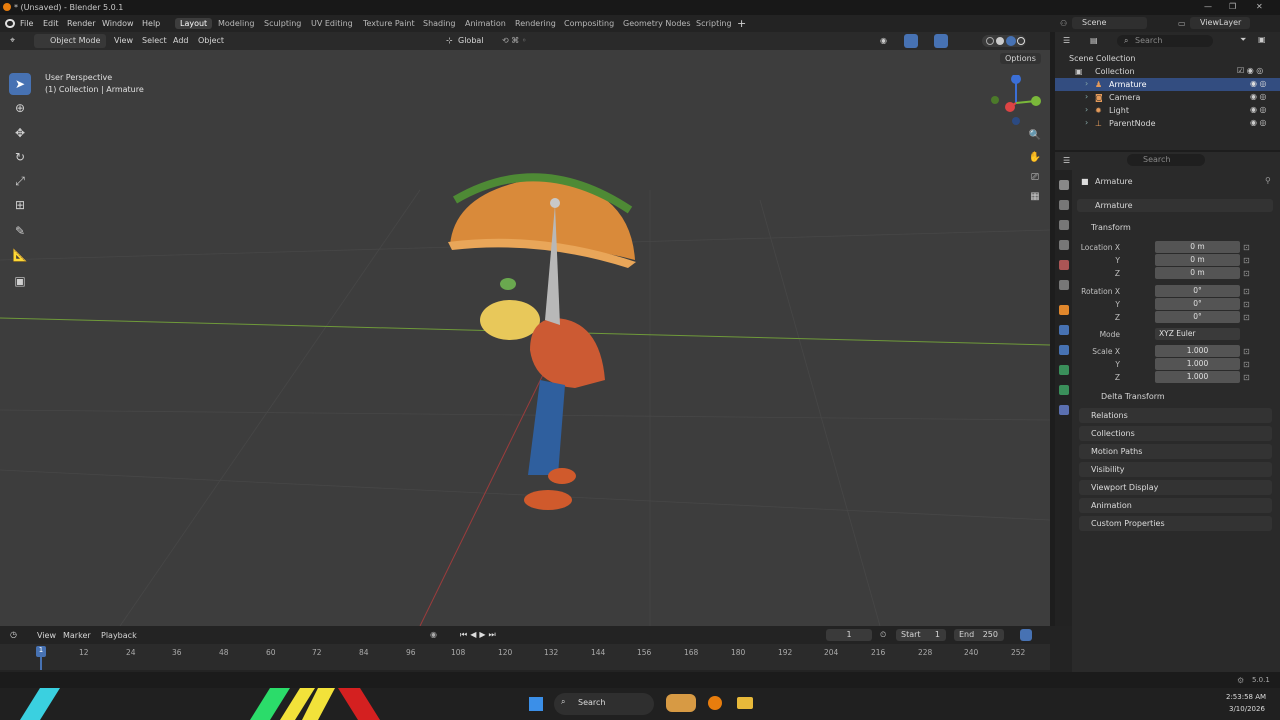 The width and height of the screenshot is (1280, 720). I want to click on timeline-menu-playback: Playback, so click(119, 635).